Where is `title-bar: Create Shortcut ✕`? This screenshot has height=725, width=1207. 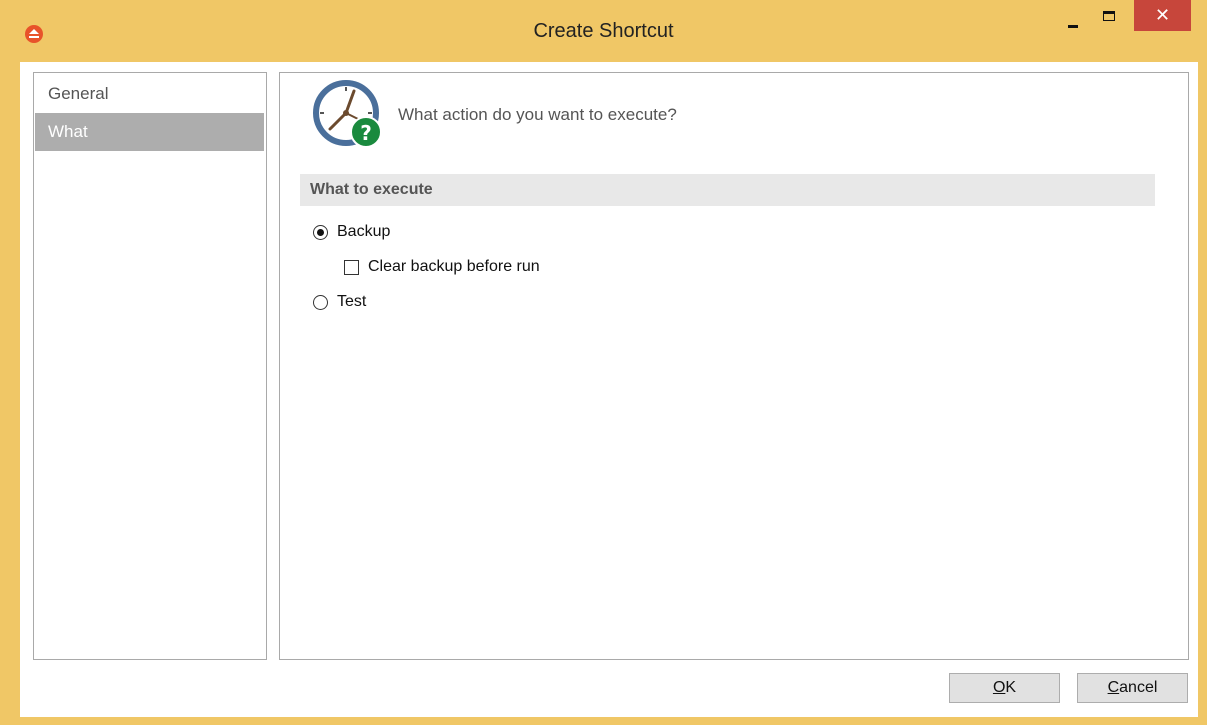
title-bar: Create Shortcut ✕ is located at coordinates (603, 32).